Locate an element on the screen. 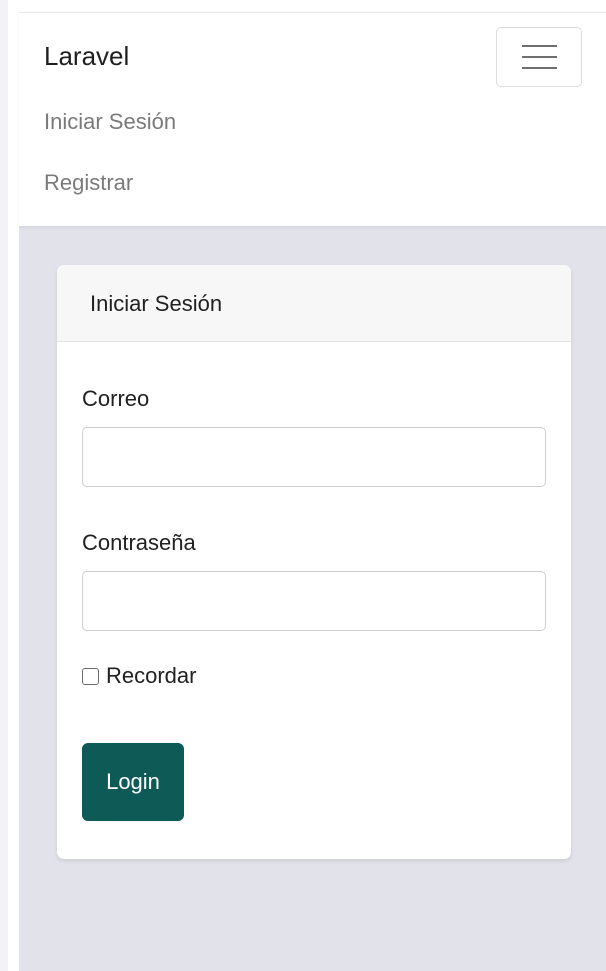 The width and height of the screenshot is (606, 971). nav-link-login: Iniciar Sesión is located at coordinates (110, 122).